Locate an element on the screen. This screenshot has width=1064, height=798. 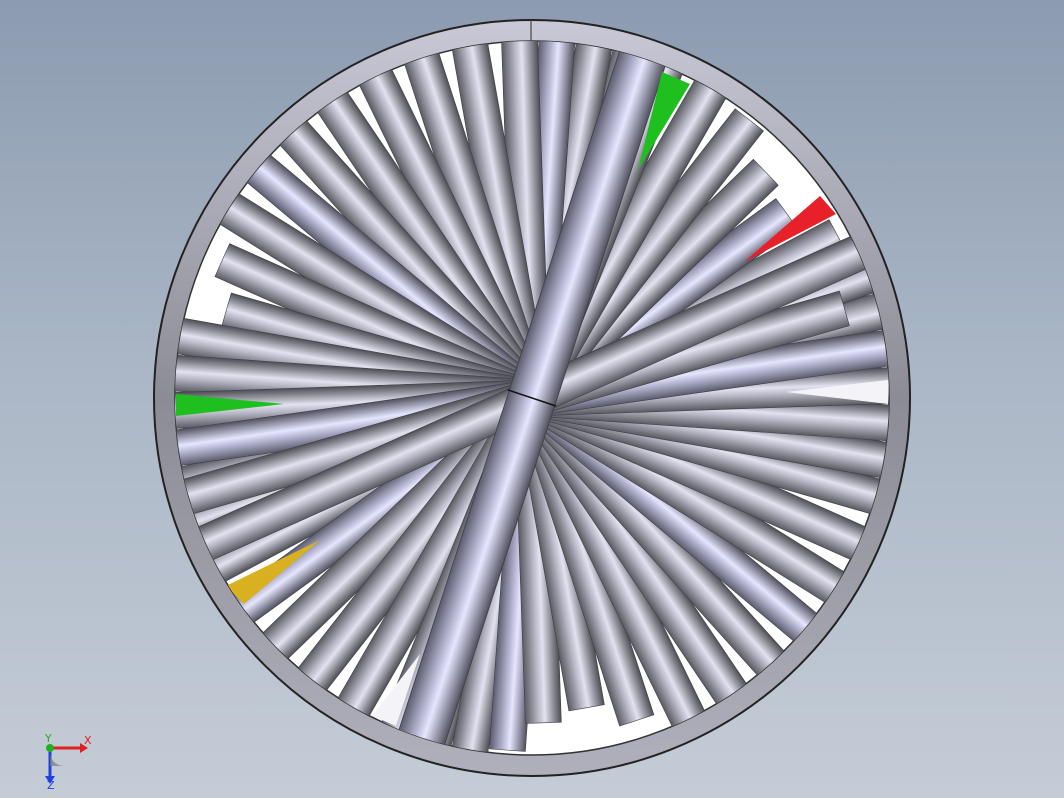
triad-plane-icon is located at coordinates (57, 759).